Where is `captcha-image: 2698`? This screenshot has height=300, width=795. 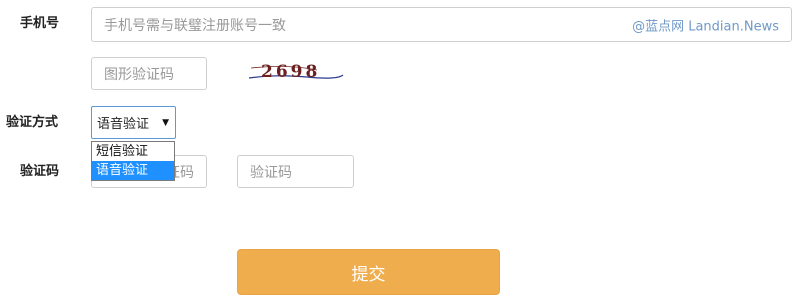
captcha-image: 2698 is located at coordinates (296, 71).